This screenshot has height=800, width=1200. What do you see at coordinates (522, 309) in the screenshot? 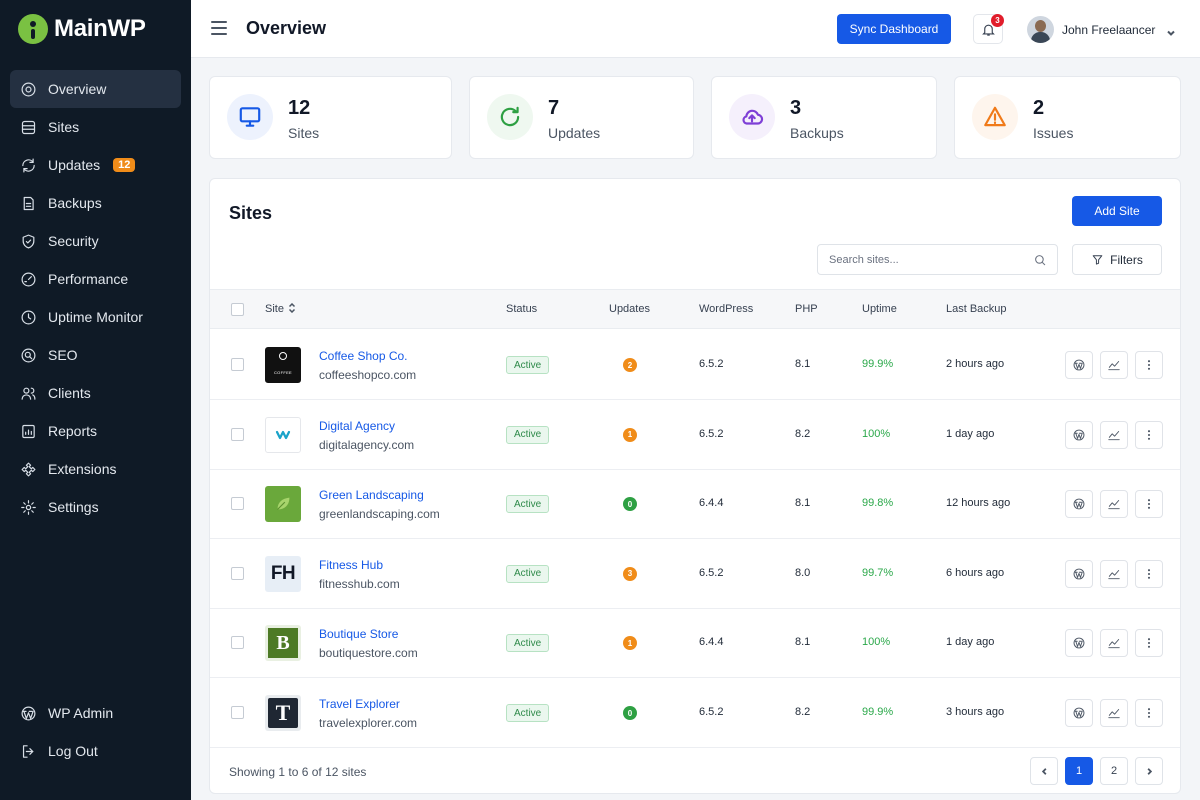
I see `column-status: Status` at bounding box center [522, 309].